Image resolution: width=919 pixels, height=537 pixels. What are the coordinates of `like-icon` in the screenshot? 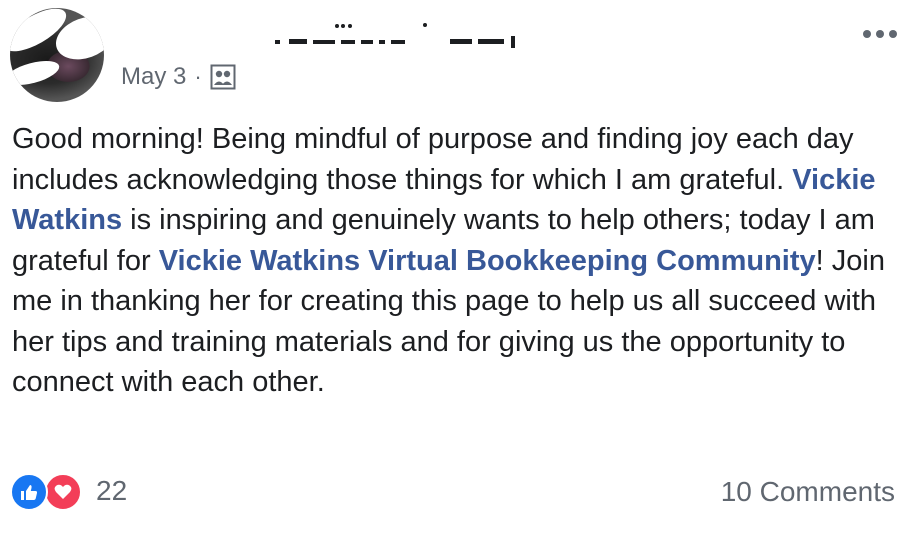 It's located at (29, 492).